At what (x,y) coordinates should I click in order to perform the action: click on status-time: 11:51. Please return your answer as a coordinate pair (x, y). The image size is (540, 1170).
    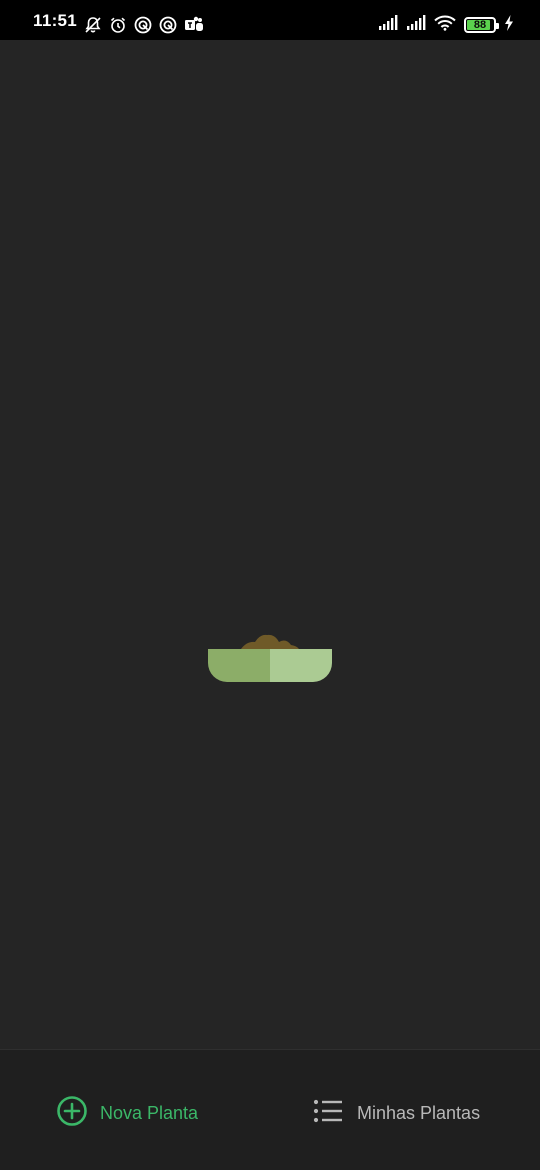
    Looking at the image, I should click on (55, 20).